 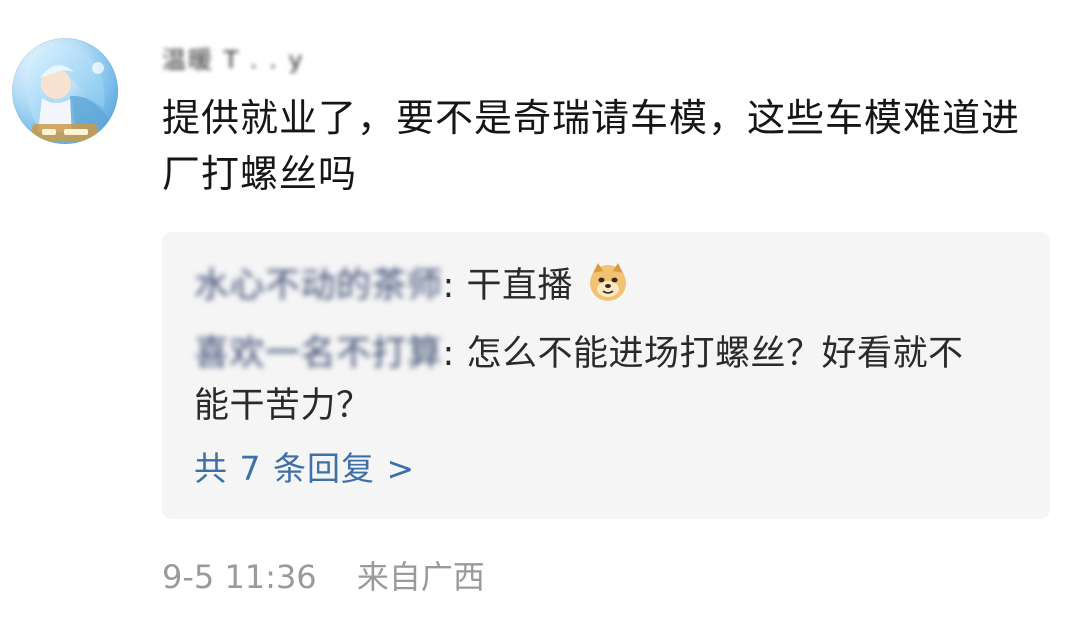 I want to click on avatar, so click(x=65, y=91).